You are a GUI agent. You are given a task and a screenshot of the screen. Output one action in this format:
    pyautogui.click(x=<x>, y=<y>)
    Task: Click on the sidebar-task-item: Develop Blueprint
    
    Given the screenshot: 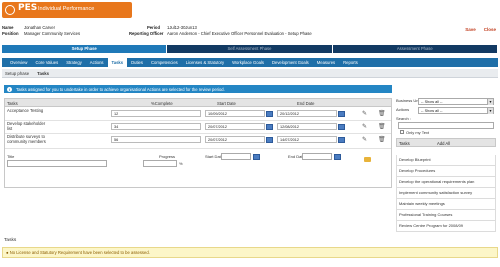 What is the action you would take?
    pyautogui.click(x=446, y=160)
    